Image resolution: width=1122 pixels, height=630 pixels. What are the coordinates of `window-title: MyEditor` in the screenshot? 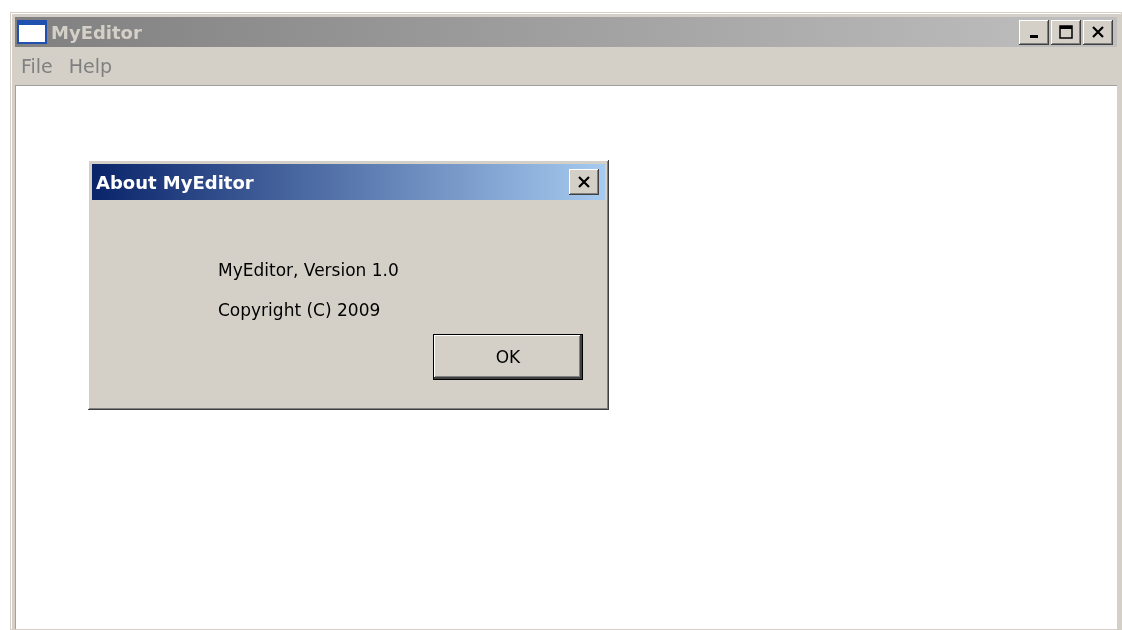 It's located at (97, 32).